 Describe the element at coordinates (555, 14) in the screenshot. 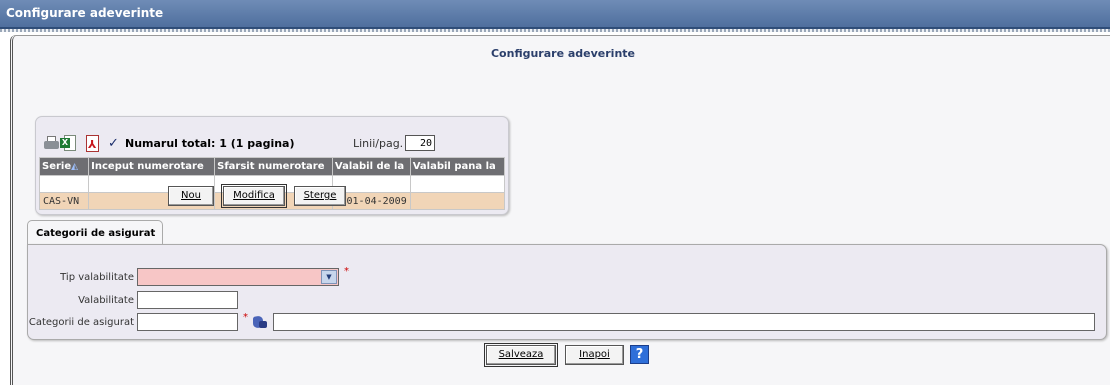

I see `window-title: Configurare adeverinte` at that location.